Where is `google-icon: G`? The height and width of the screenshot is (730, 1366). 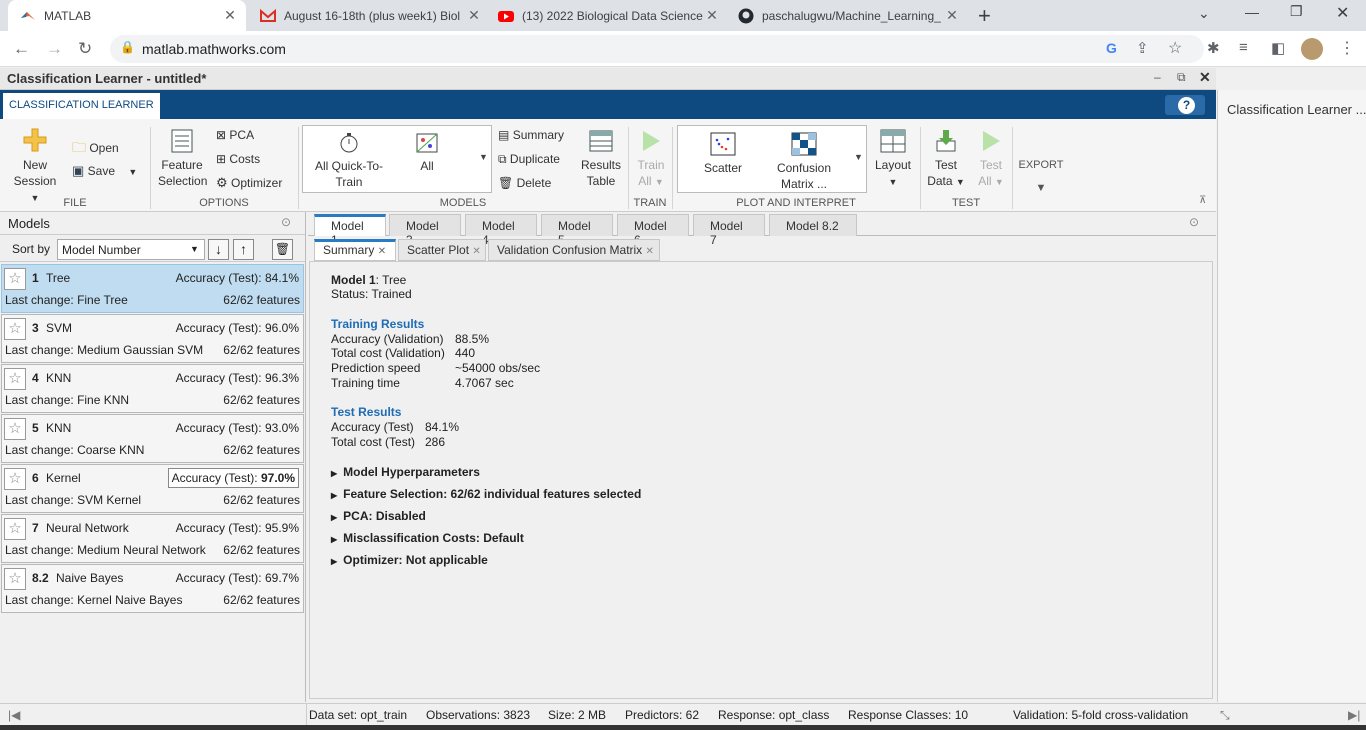
google-icon: G is located at coordinates (1111, 48).